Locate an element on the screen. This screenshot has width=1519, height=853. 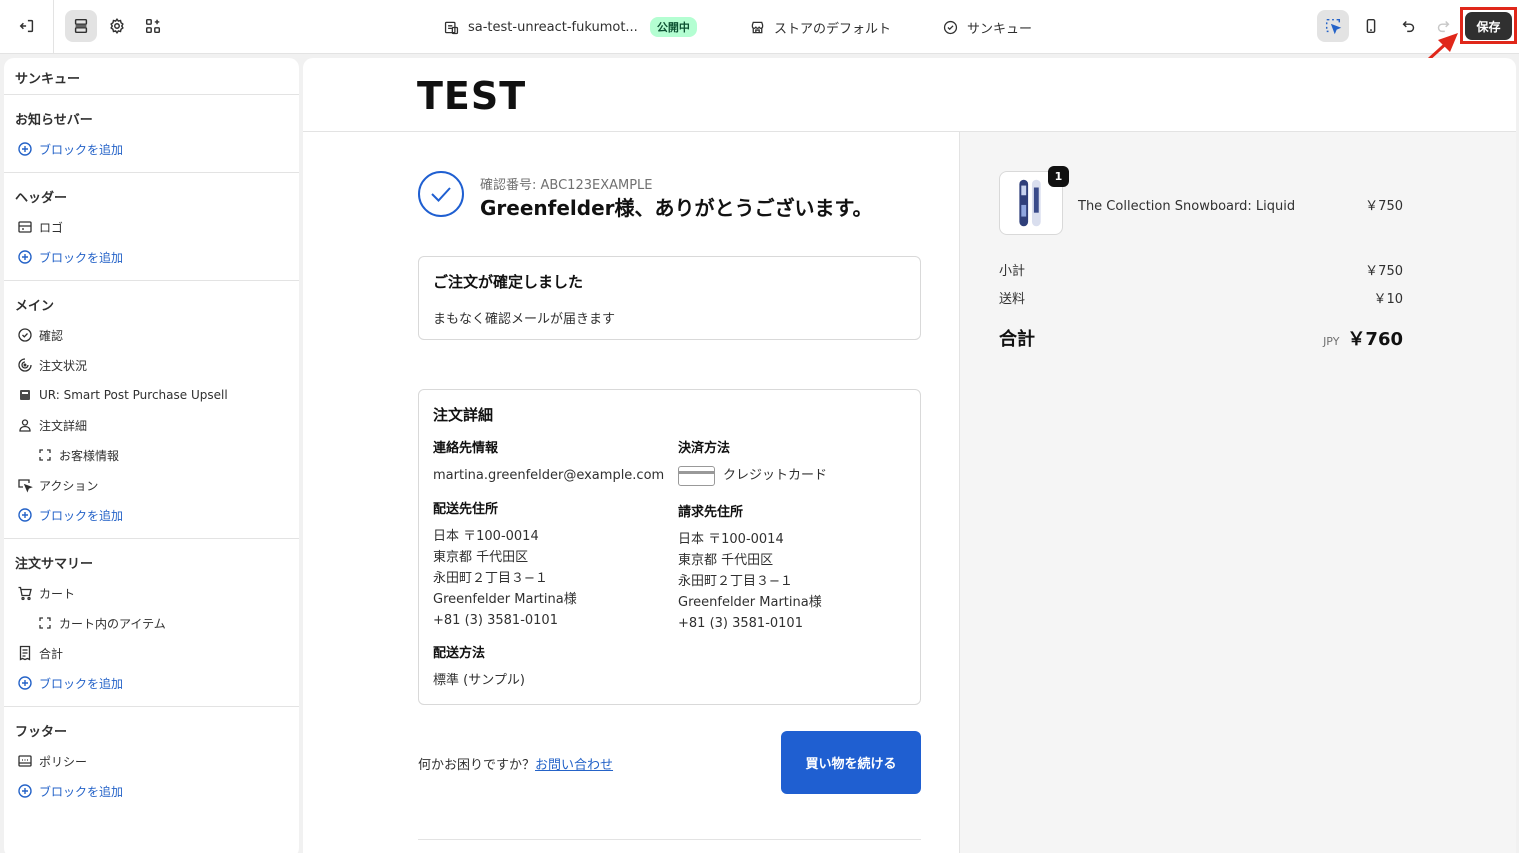
mobile-view-icon is located at coordinates (1371, 26).